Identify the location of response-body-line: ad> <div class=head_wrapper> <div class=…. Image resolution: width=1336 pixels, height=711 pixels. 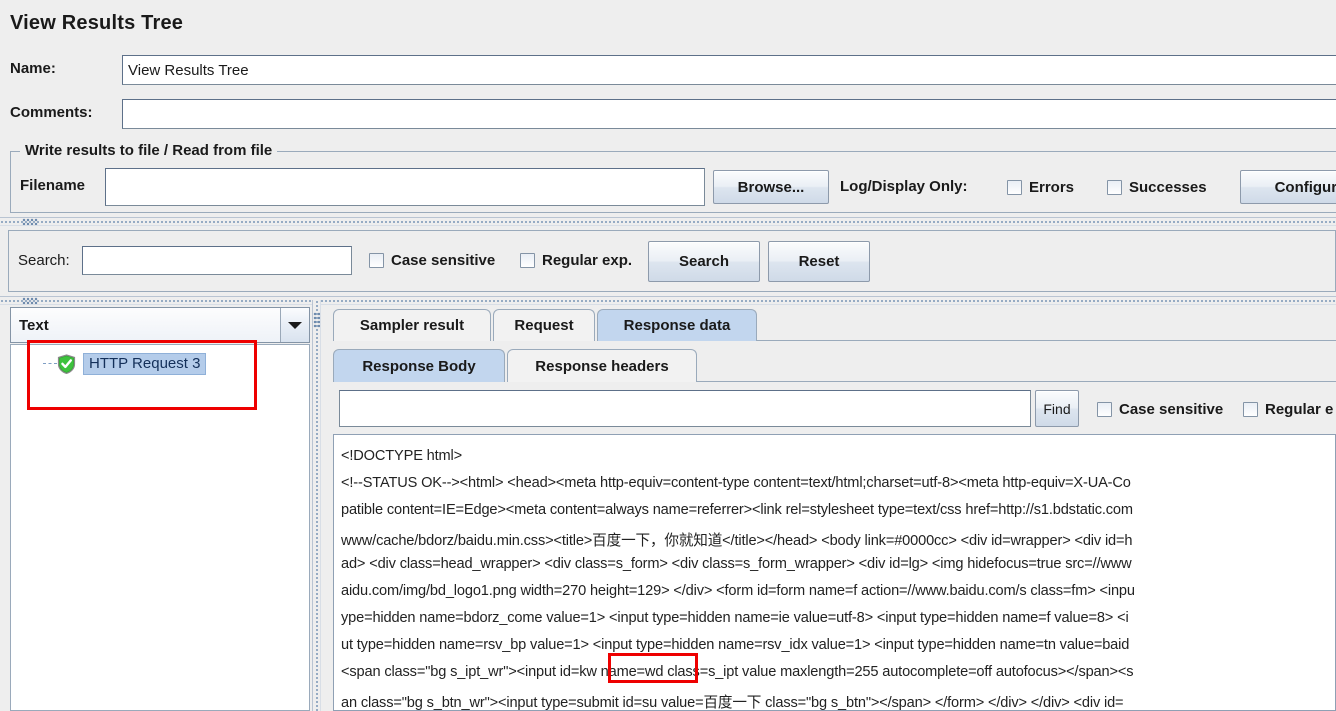
(736, 564).